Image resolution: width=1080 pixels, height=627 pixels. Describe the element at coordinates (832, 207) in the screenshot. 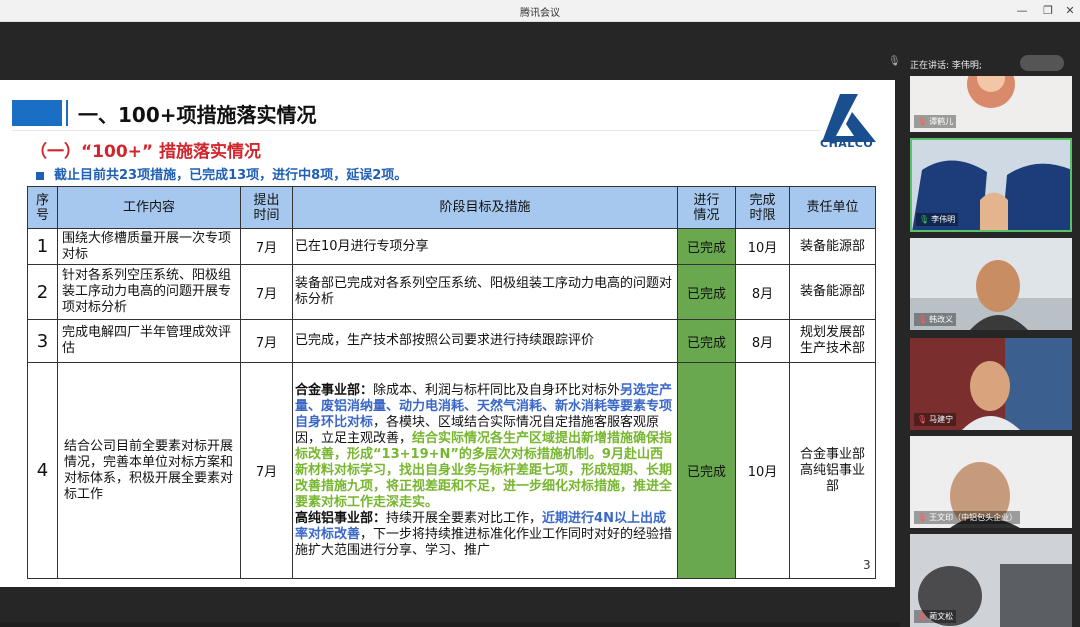

I see `header-unit: 责任单位` at that location.